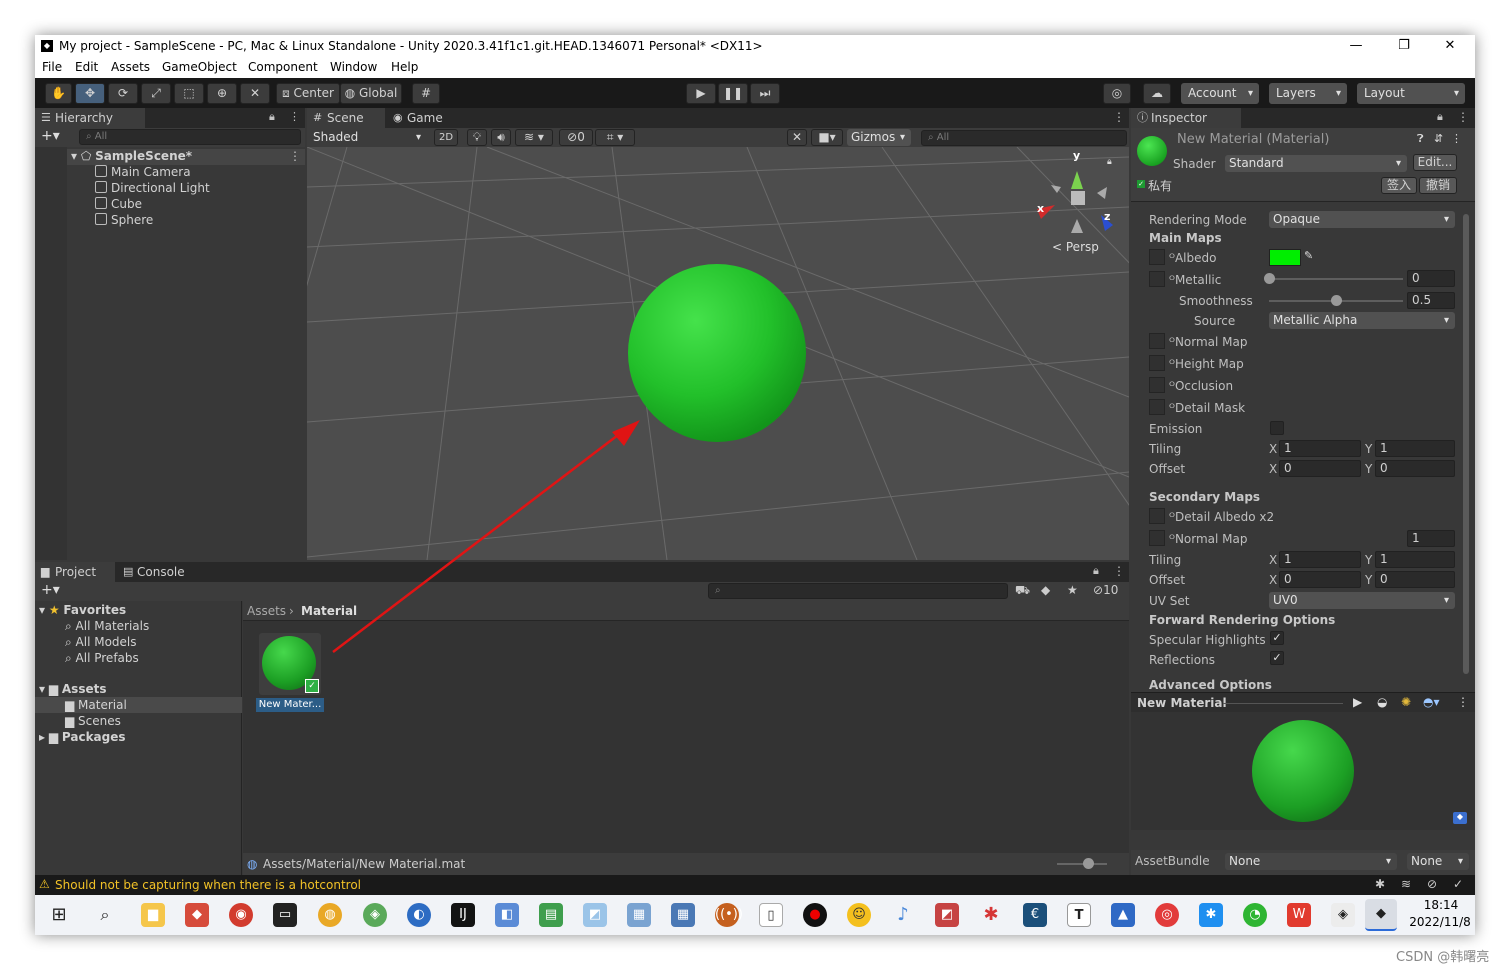 This screenshot has height=970, width=1510. Describe the element at coordinates (626, 433) in the screenshot. I see `annotation-arrowhead` at that location.